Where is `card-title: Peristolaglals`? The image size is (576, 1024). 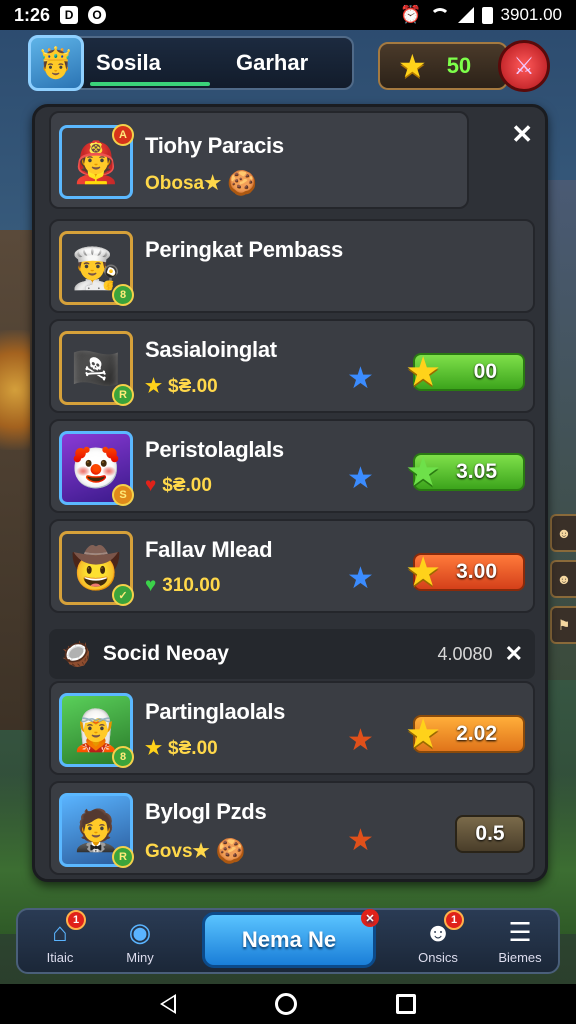 card-title: Peristolaglals is located at coordinates (214, 449).